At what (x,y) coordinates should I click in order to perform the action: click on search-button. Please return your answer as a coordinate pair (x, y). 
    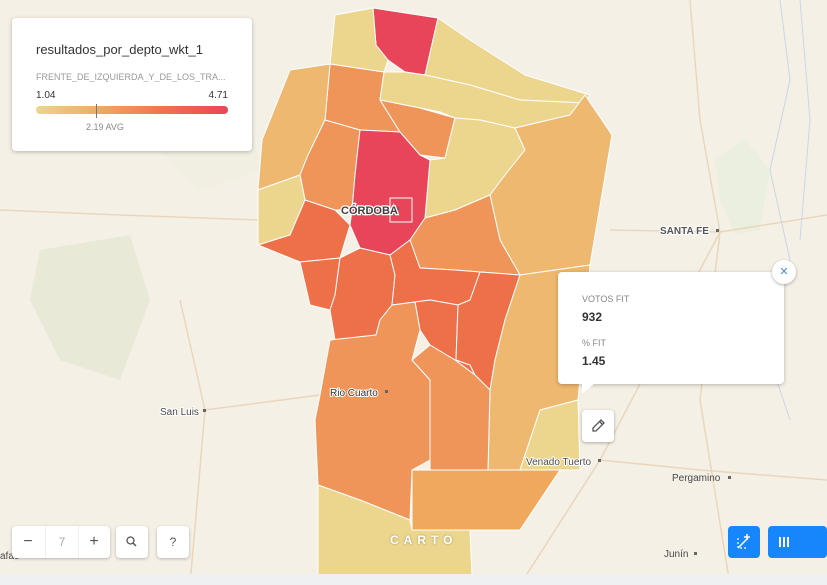
    Looking at the image, I should click on (132, 542).